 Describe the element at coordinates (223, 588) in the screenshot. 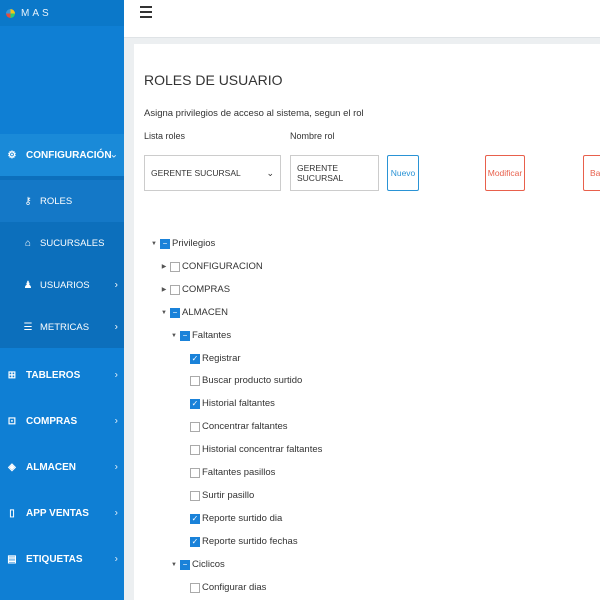

I see `tree-node: ▶Configurar dias` at that location.